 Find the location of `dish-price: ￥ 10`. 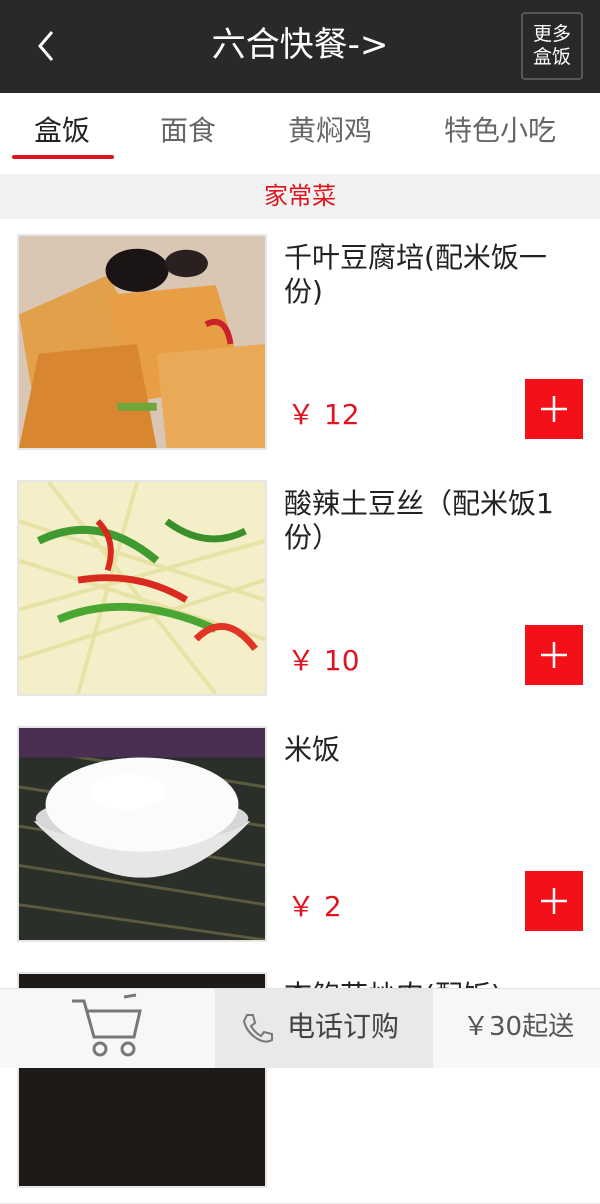

dish-price: ￥ 10 is located at coordinates (323, 660).